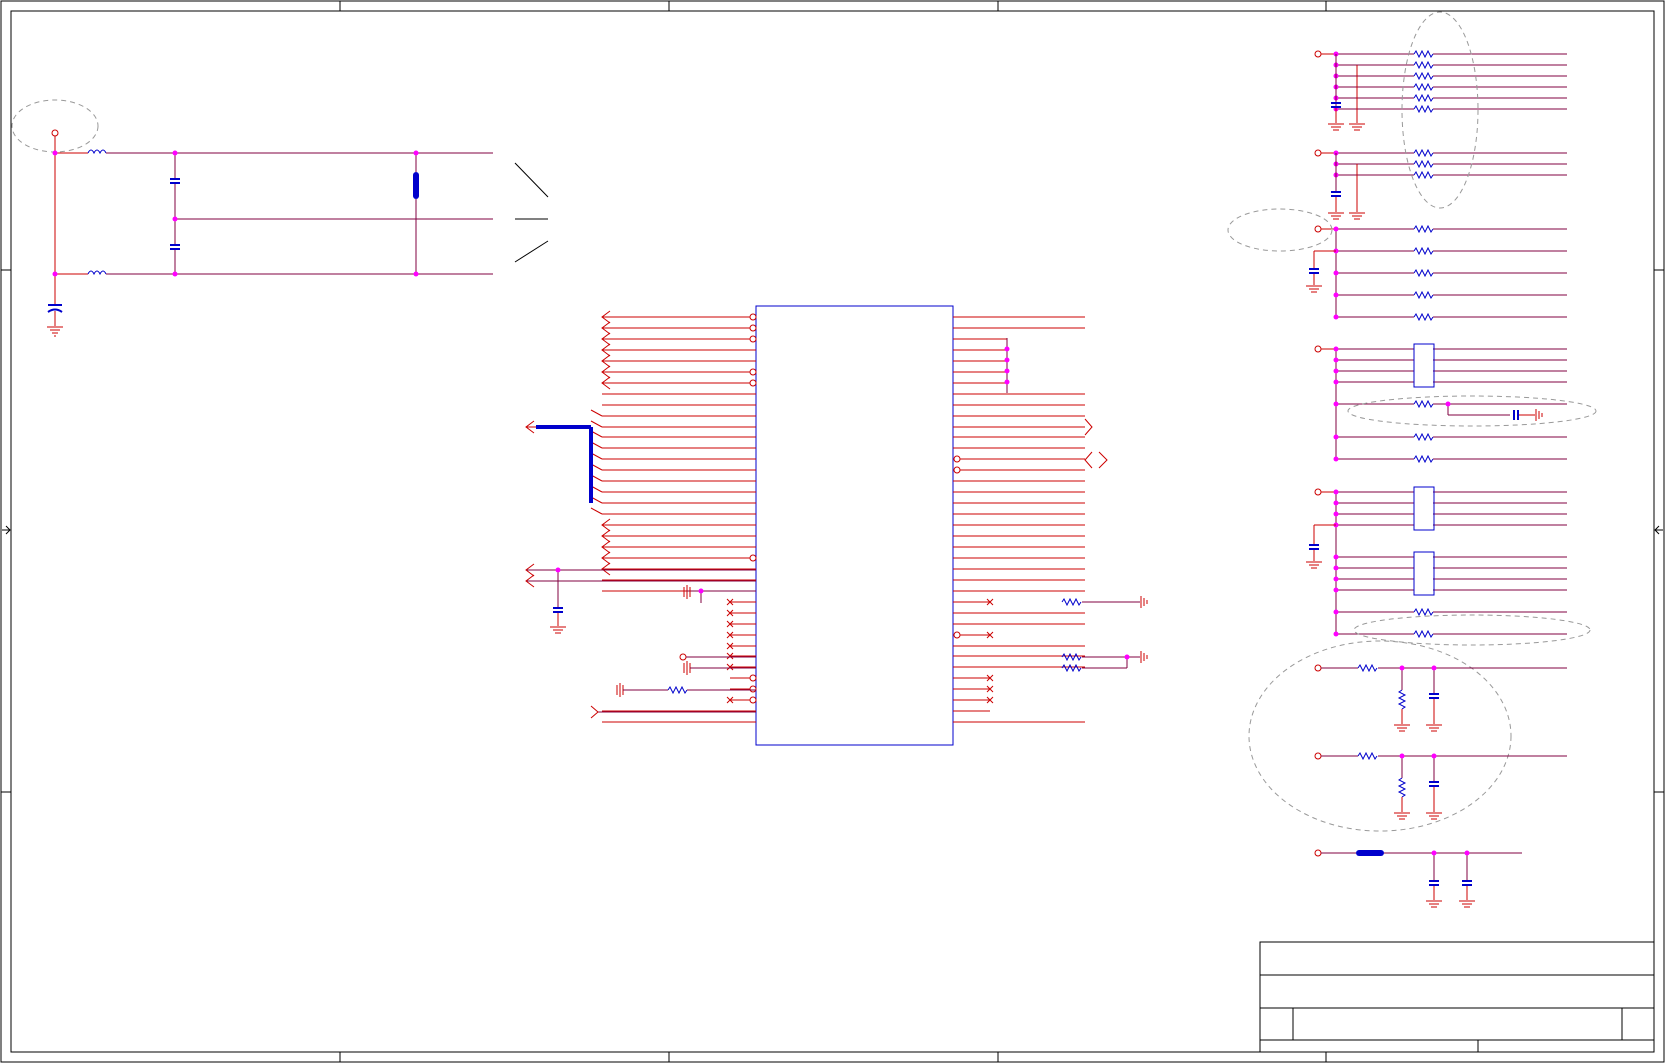  I want to click on main-ic, so click(854, 525).